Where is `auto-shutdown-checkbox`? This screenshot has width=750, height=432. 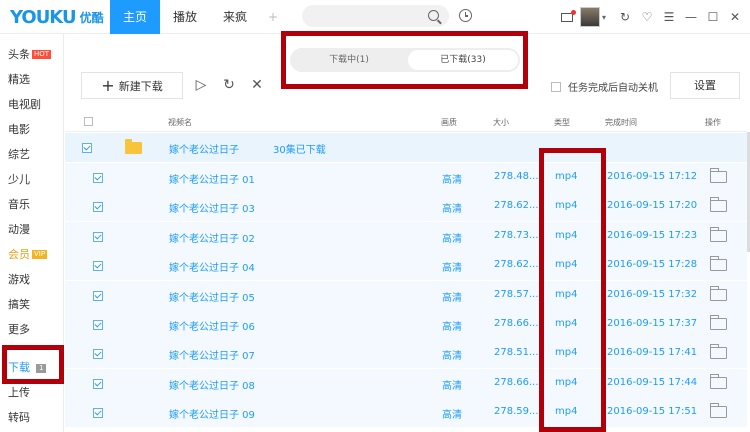
auto-shutdown-checkbox is located at coordinates (556, 86).